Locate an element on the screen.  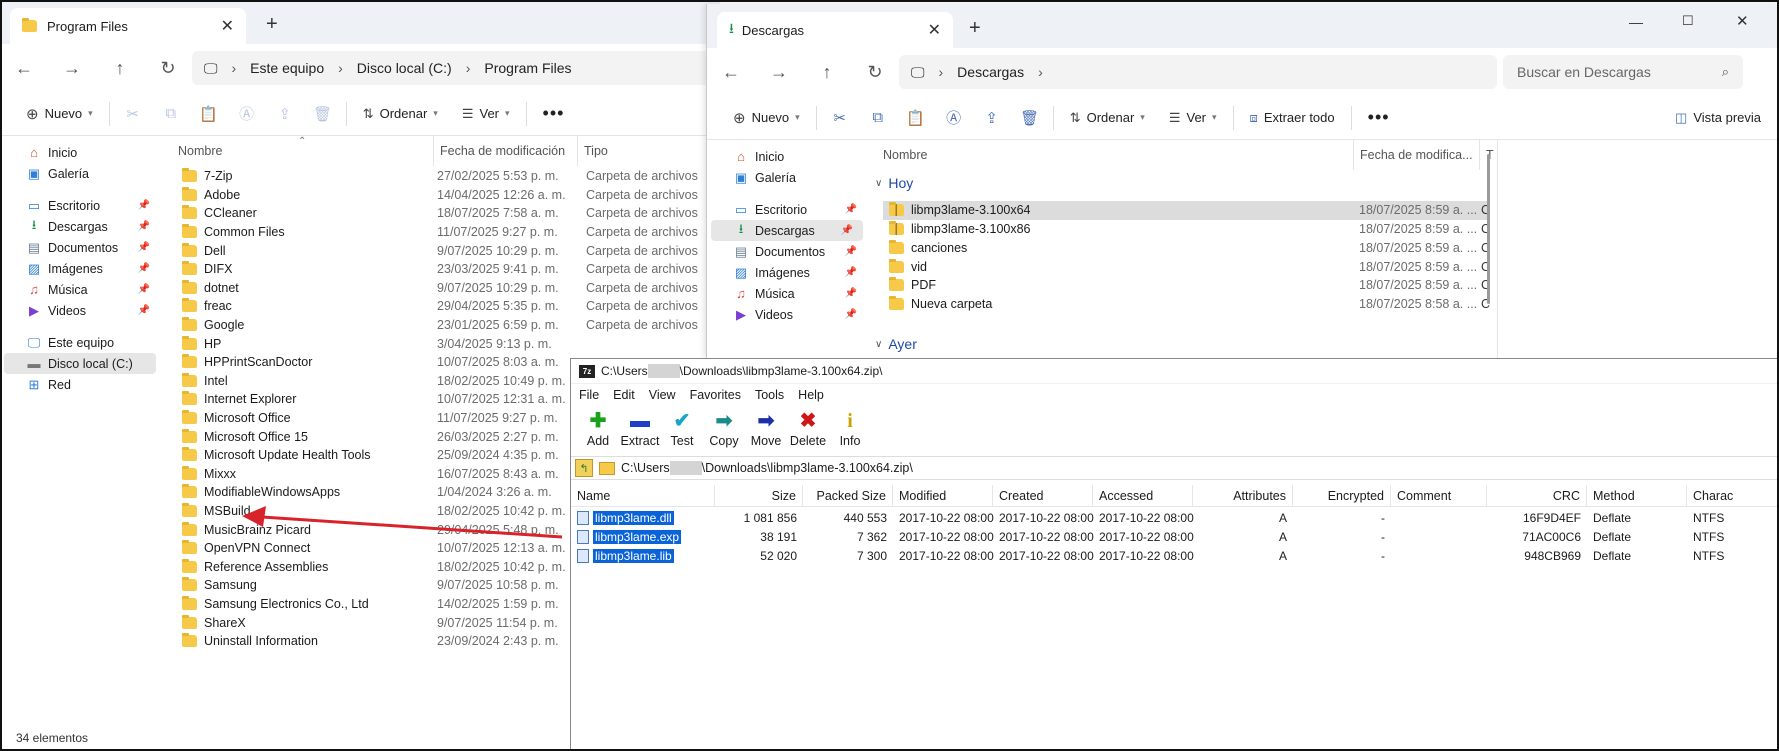
address-bar: 🖵 › Descargas › is located at coordinates (1198, 72).